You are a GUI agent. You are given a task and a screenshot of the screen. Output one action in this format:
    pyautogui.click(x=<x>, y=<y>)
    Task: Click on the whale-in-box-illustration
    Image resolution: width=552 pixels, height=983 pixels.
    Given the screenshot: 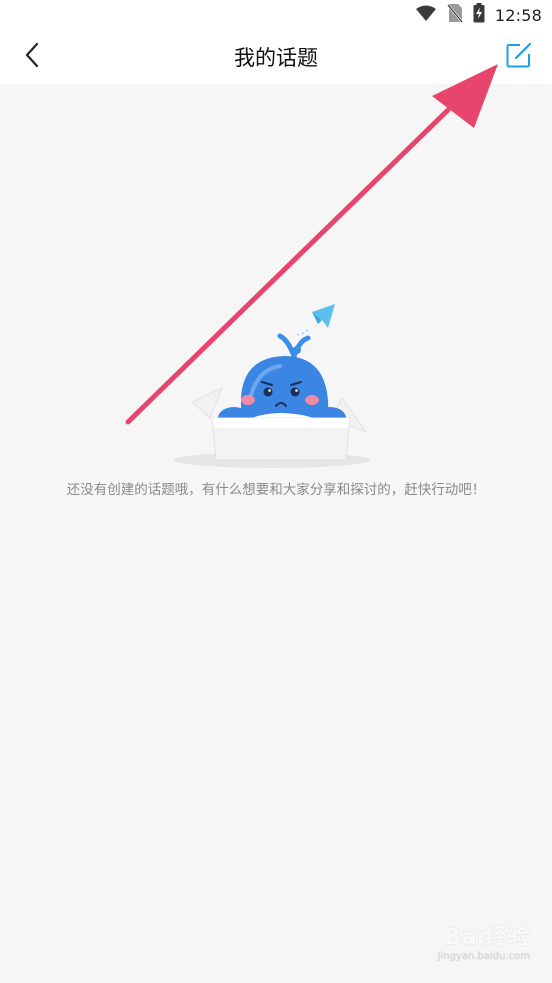 What is the action you would take?
    pyautogui.click(x=270, y=385)
    